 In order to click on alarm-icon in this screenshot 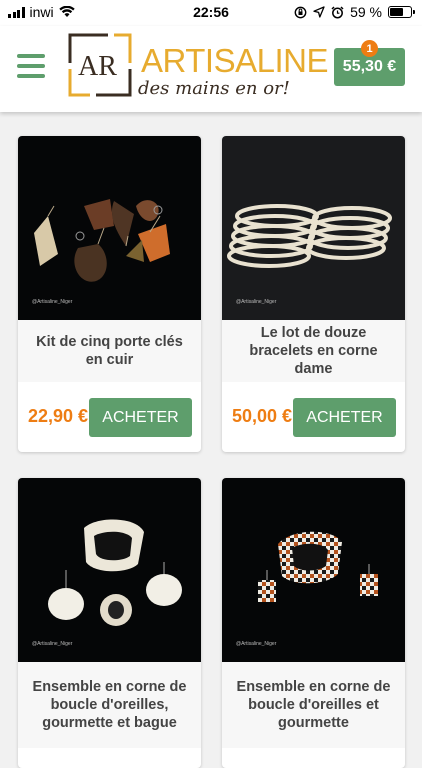, I will do `click(337, 11)`.